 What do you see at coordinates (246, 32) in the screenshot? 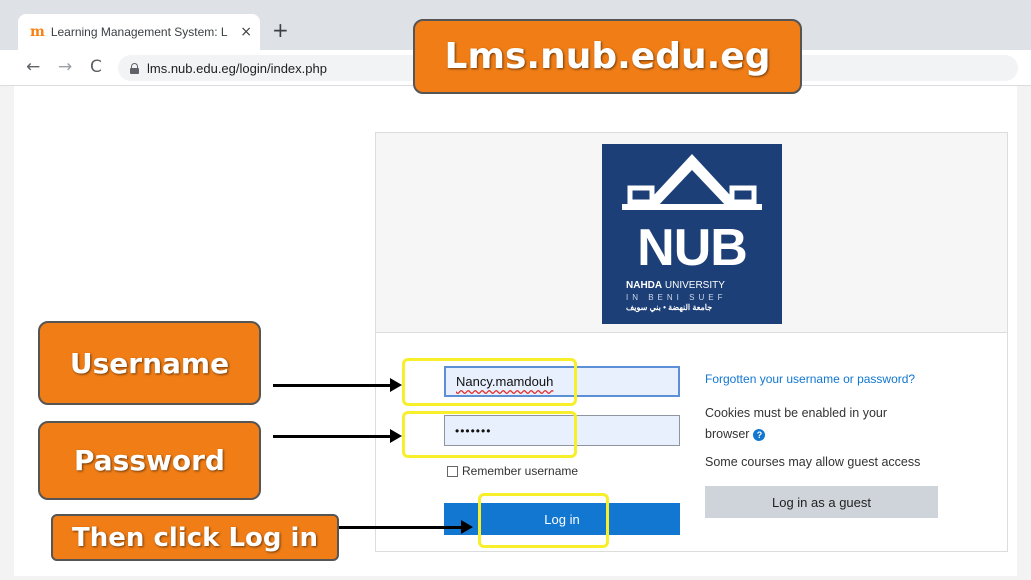
I see `close-tab-icon: ×` at bounding box center [246, 32].